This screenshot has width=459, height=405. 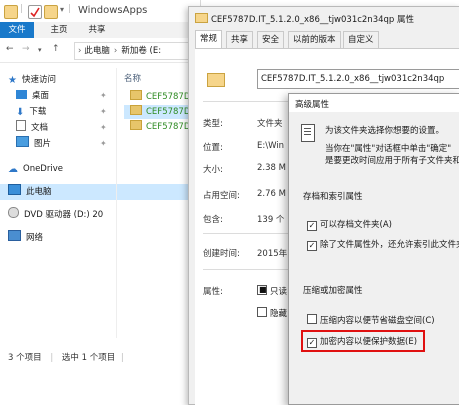 I want to click on tab-home: 主页, so click(x=59, y=30).